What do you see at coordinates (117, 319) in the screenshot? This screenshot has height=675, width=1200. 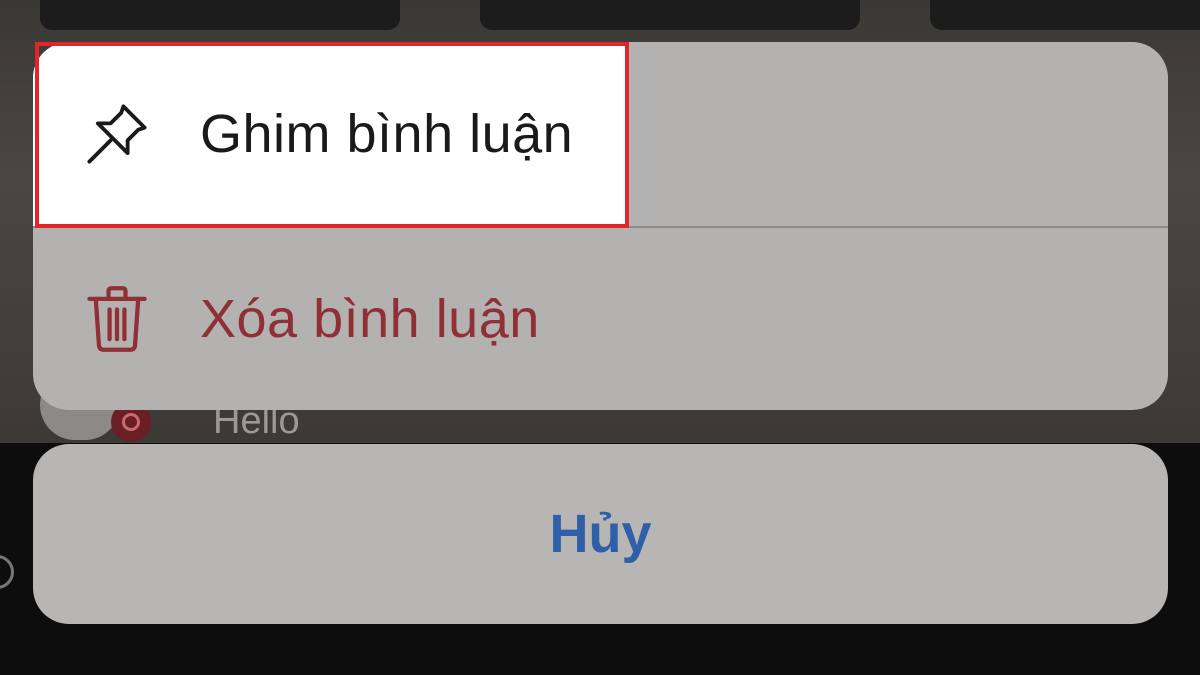 I see `trash-icon` at bounding box center [117, 319].